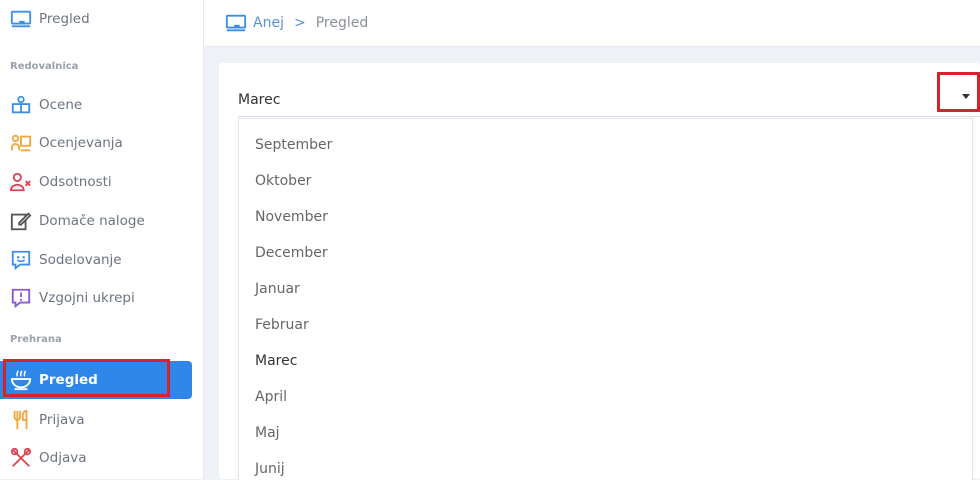 This screenshot has height=480, width=980. What do you see at coordinates (92, 221) in the screenshot?
I see `sidebar-item-label: Domače naloge` at bounding box center [92, 221].